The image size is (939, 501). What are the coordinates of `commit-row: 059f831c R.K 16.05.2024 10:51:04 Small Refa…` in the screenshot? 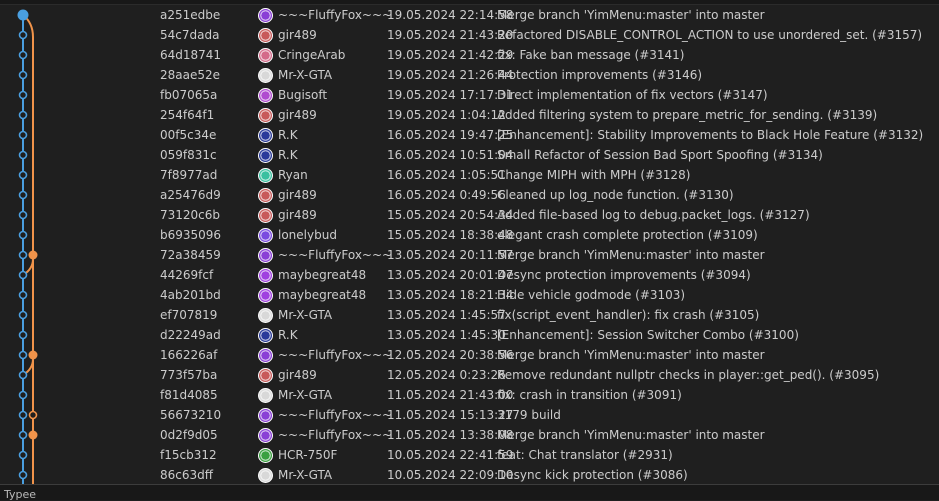 It's located at (469, 155).